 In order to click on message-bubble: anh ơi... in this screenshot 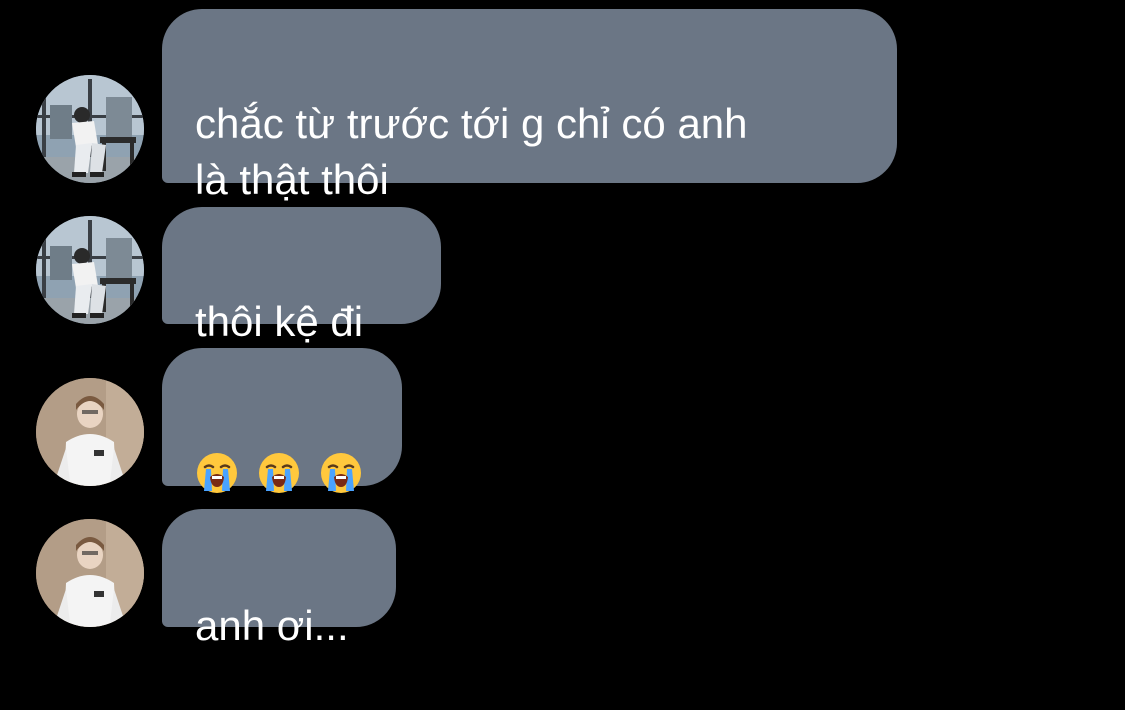, I will do `click(279, 579)`.